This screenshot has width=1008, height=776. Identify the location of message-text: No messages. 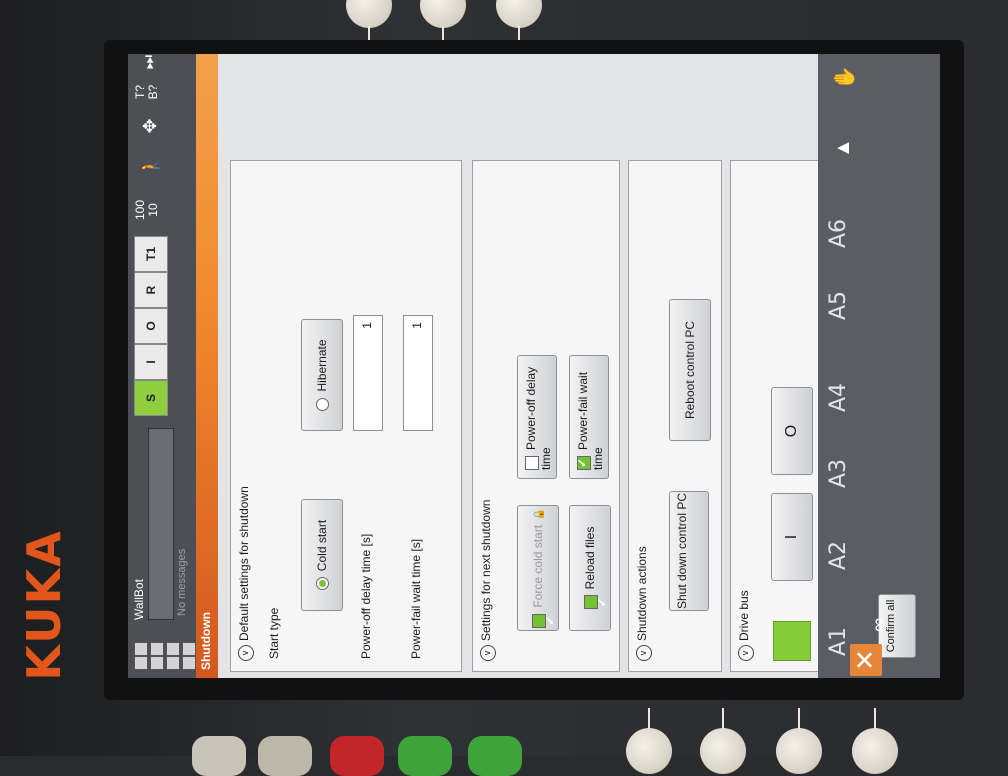
(182, 582).